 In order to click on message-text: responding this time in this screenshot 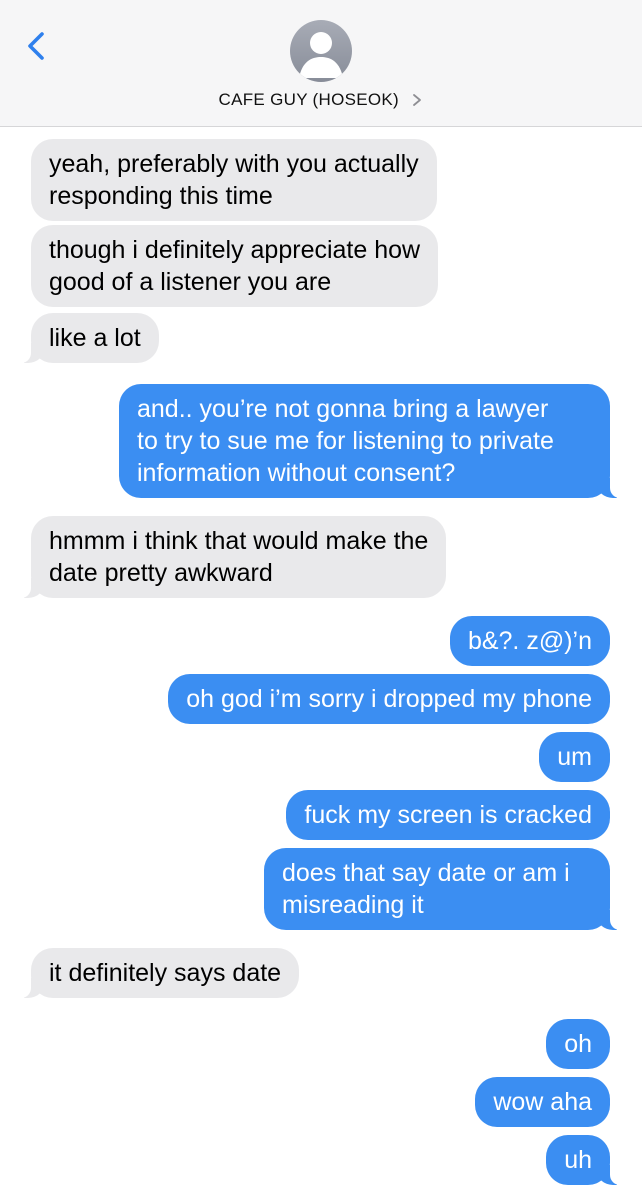, I will do `click(161, 196)`.